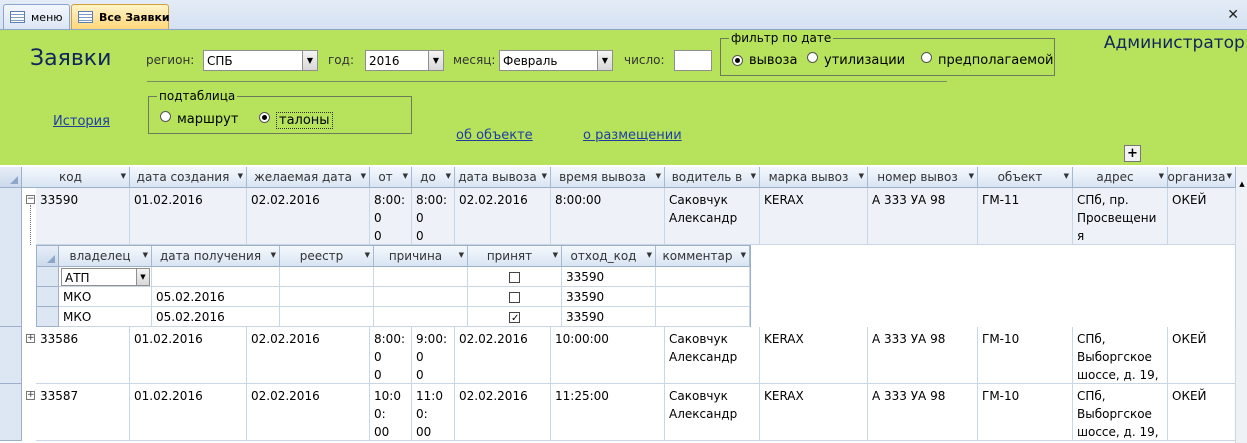 The image size is (1247, 443). Describe the element at coordinates (260, 60) in the screenshot. I see `region-select: СПБ ▼` at that location.